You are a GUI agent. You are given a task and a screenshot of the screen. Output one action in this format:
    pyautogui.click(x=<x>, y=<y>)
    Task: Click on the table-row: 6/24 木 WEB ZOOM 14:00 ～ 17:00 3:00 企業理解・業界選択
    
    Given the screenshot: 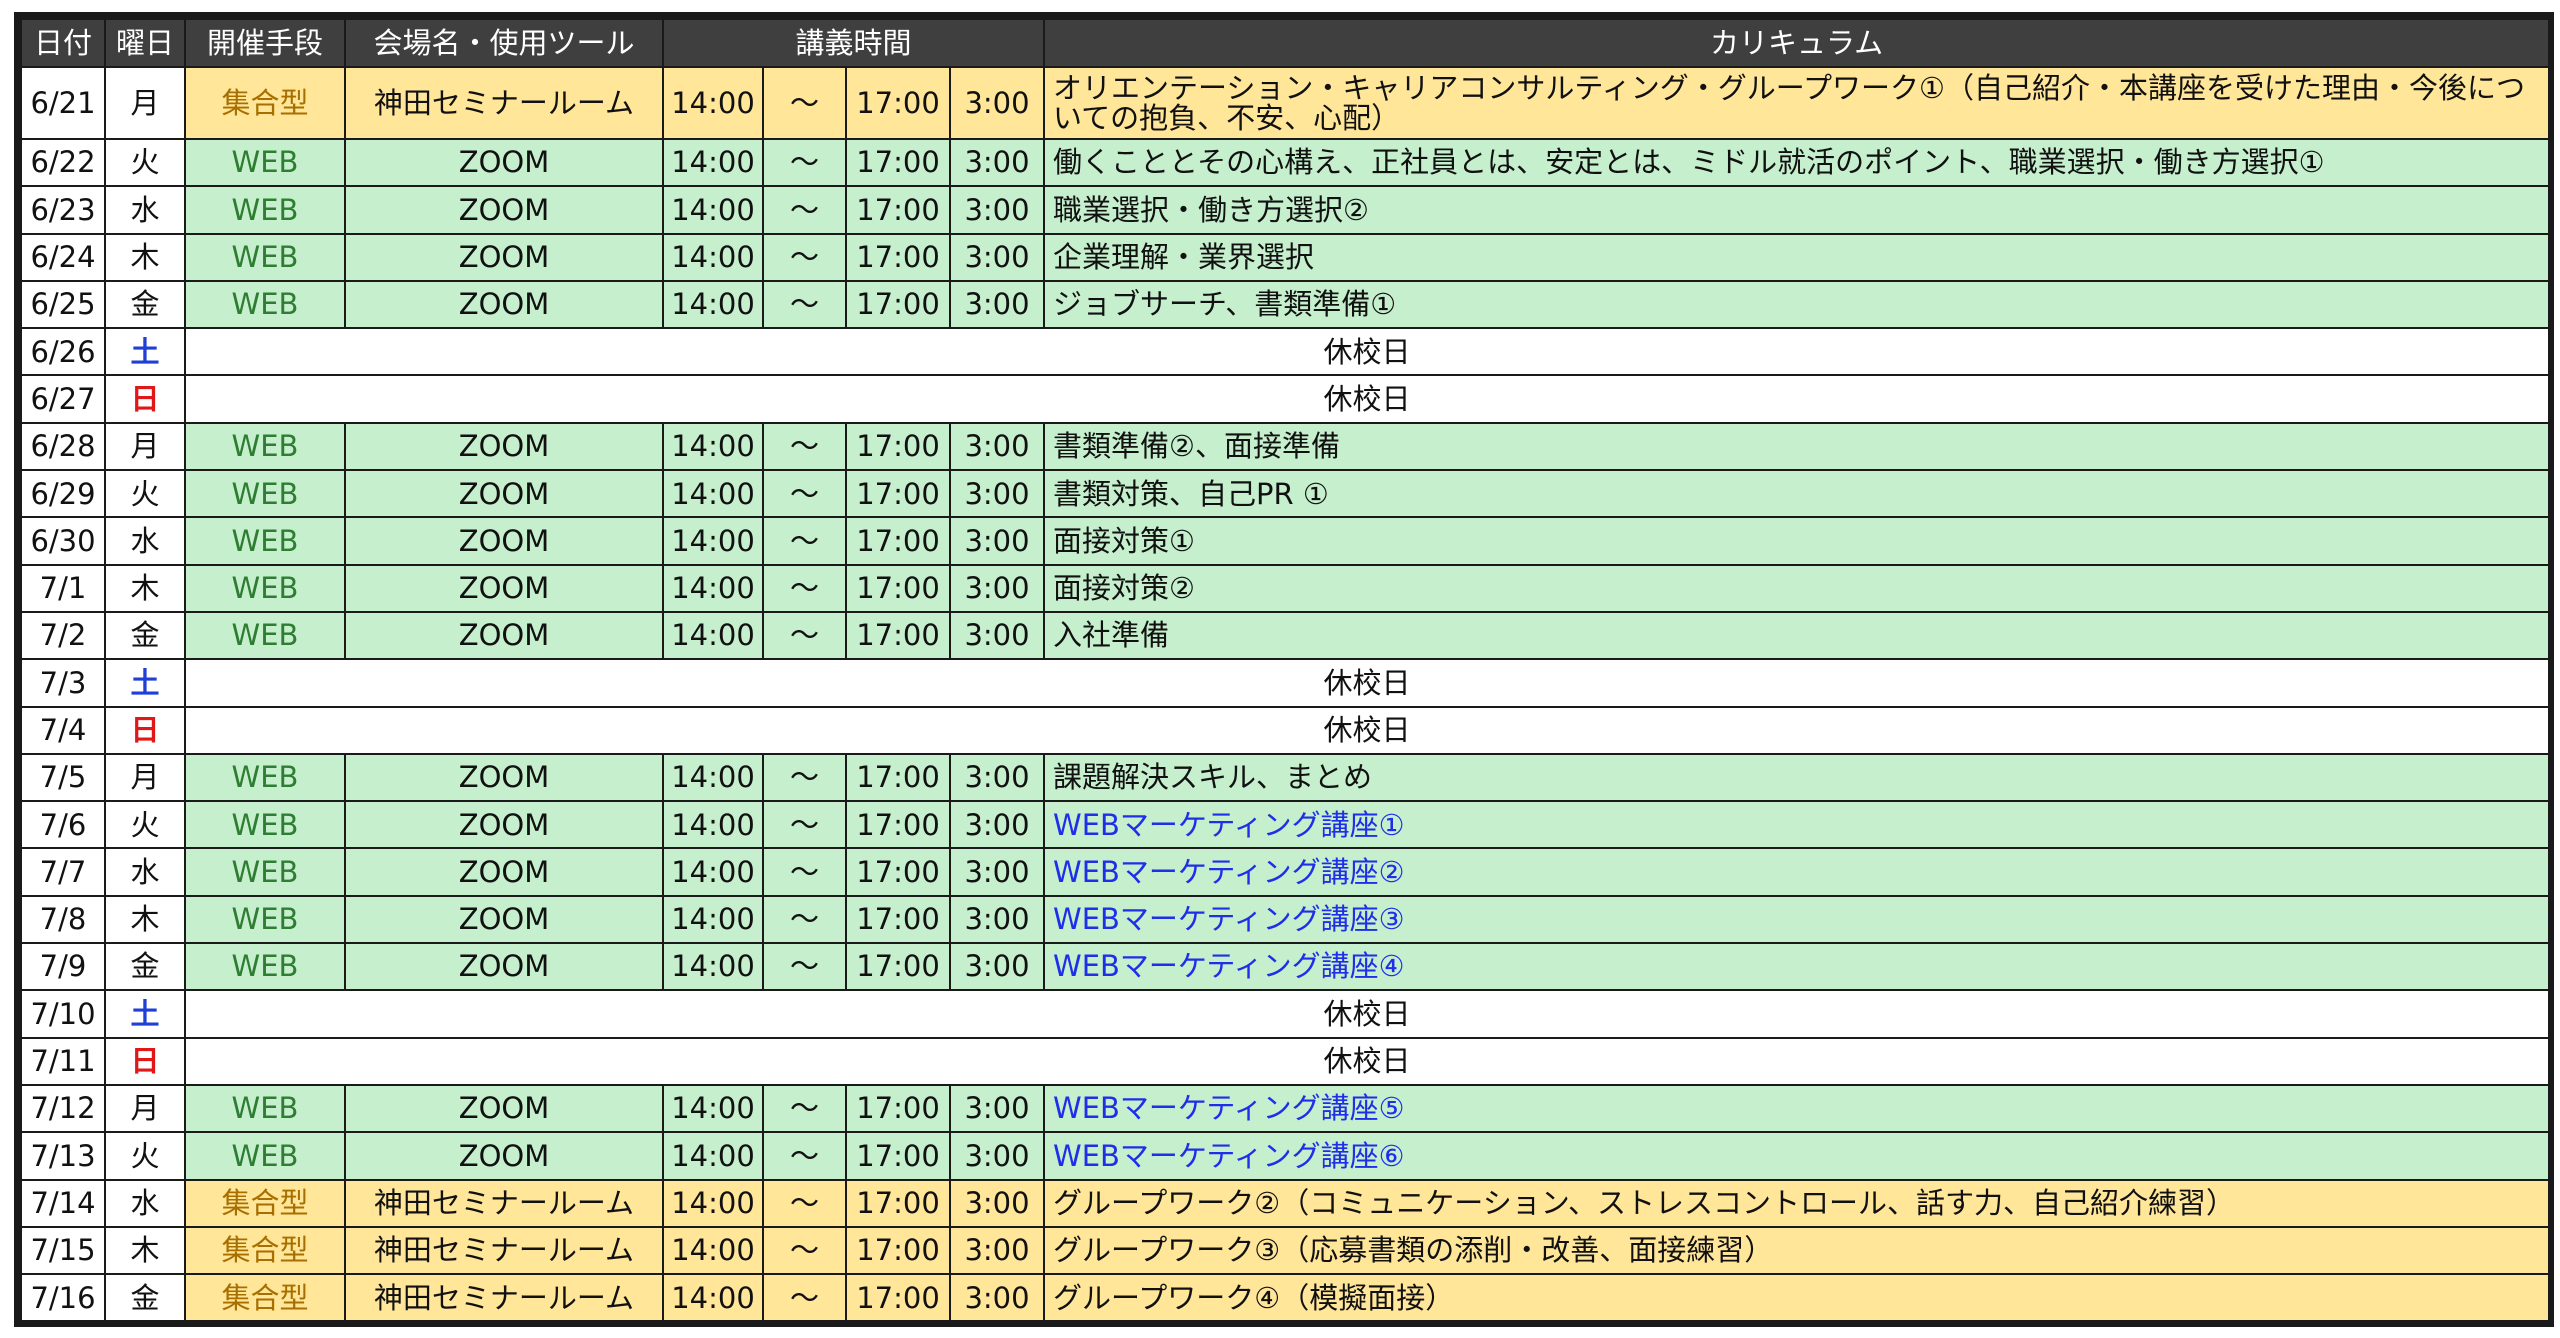 What is the action you would take?
    pyautogui.click(x=1285, y=257)
    